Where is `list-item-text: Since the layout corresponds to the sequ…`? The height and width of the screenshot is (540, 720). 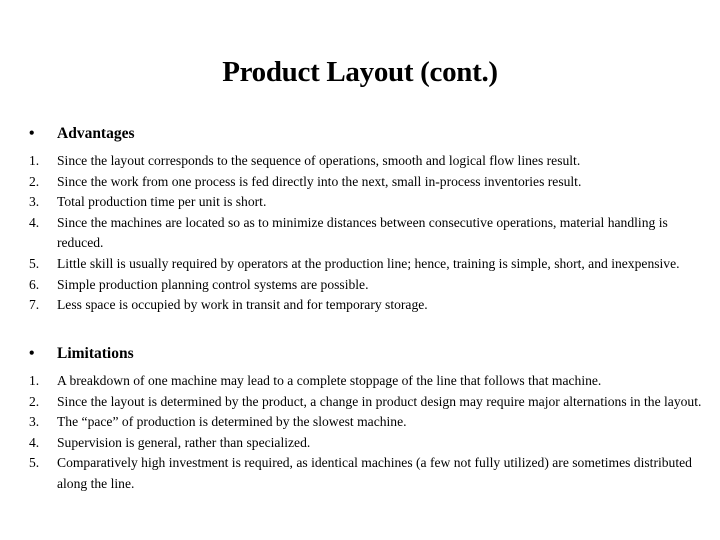
list-item-text: Since the layout corresponds to the sequ… is located at coordinates (319, 160).